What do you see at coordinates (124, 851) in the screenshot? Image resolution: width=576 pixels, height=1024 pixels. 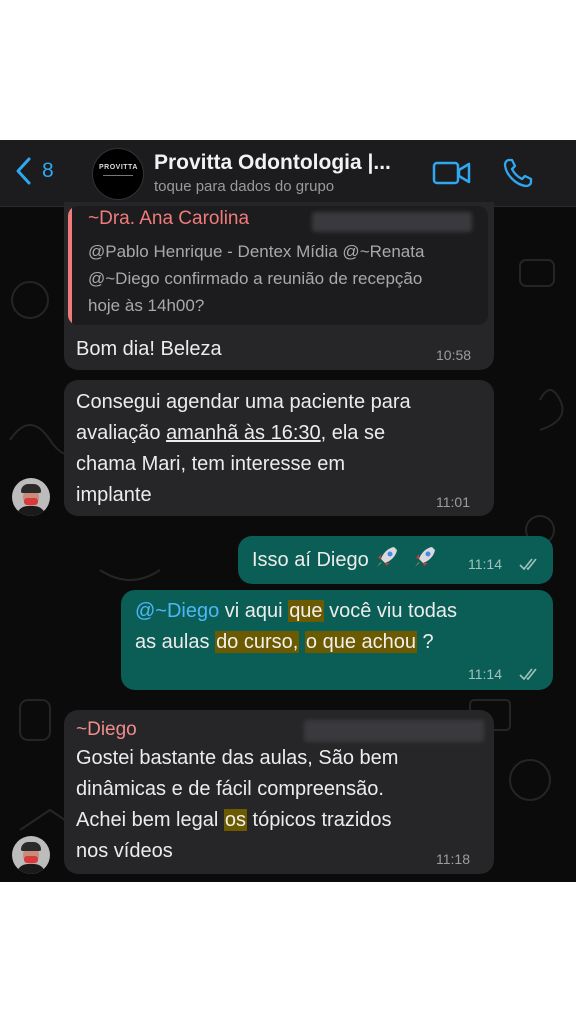 I see `message-line: nos vídeos` at bounding box center [124, 851].